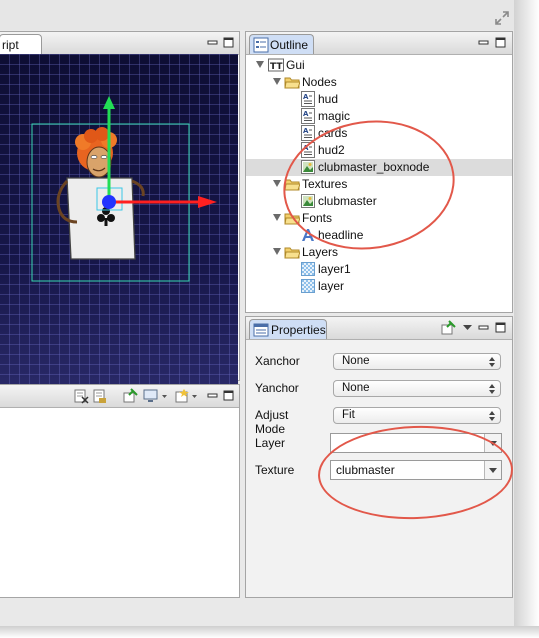 Image resolution: width=539 pixels, height=638 pixels. I want to click on tree-item-textures: Textures, so click(379, 184).